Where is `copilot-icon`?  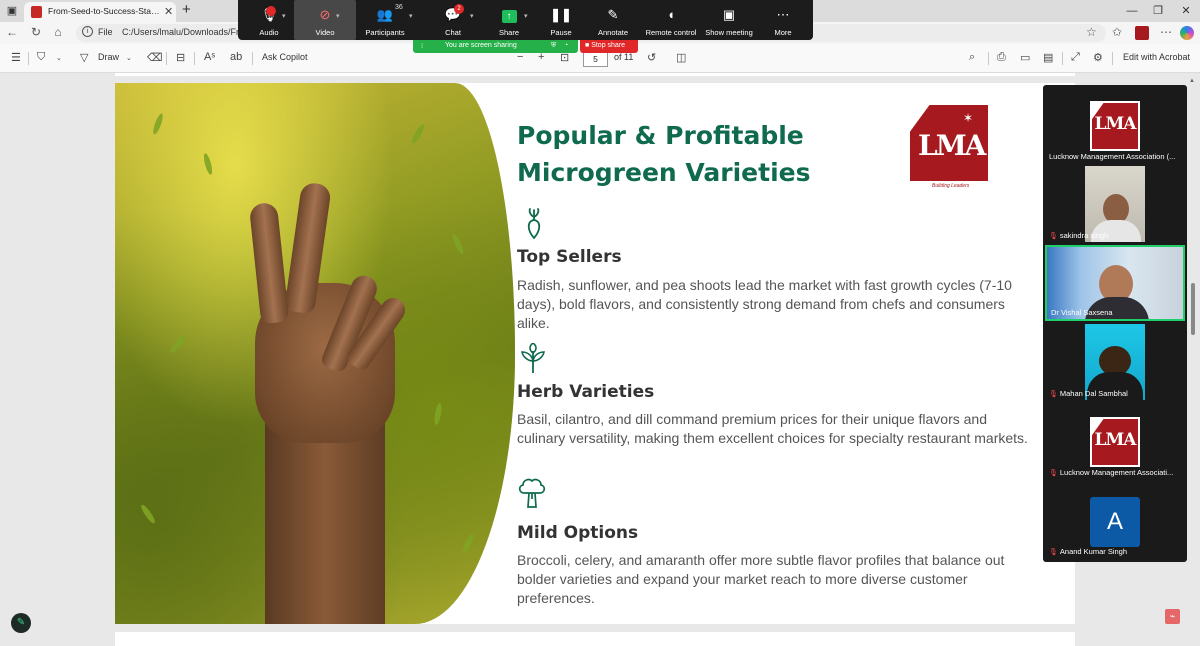
copilot-icon is located at coordinates (1187, 33).